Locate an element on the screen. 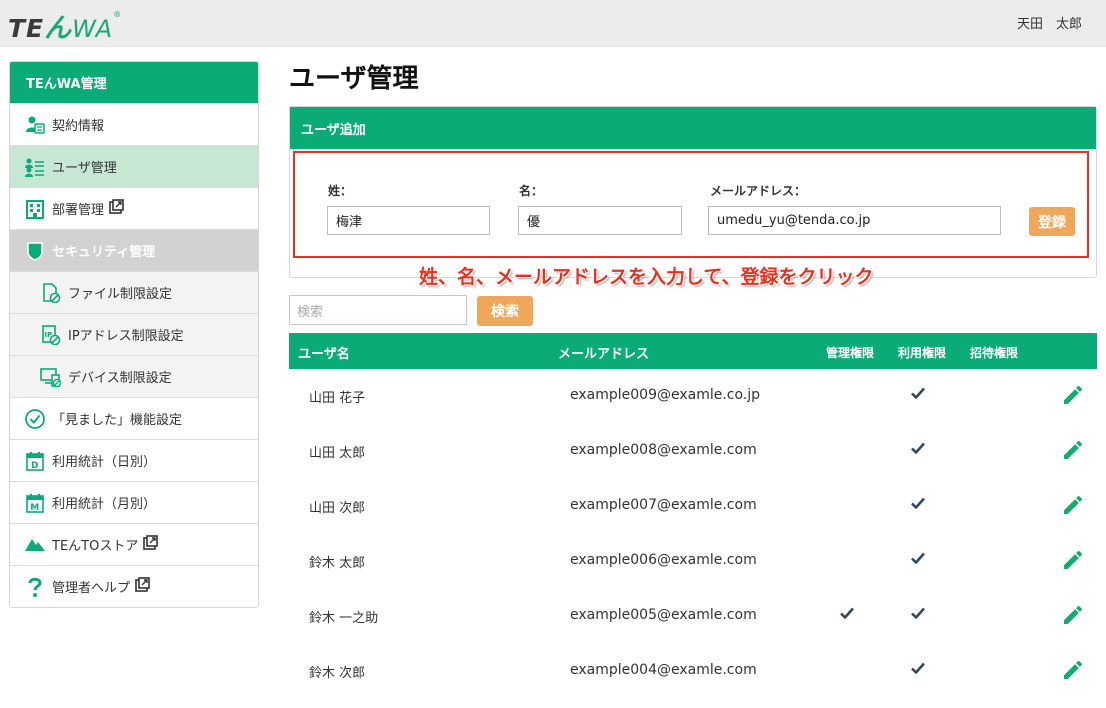 The height and width of the screenshot is (708, 1106). first-name-input: 優 is located at coordinates (600, 220).